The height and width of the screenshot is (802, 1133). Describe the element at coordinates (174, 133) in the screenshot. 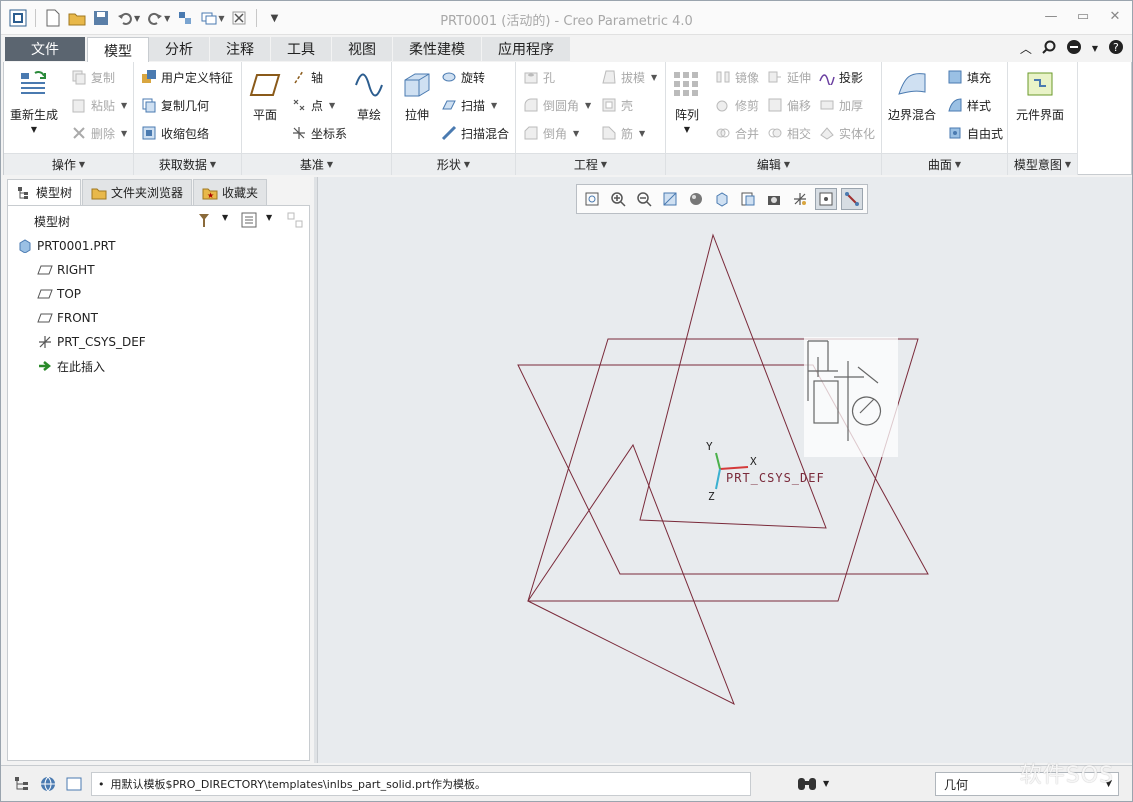

I see `shrinkwrap-button: 收缩包络` at that location.